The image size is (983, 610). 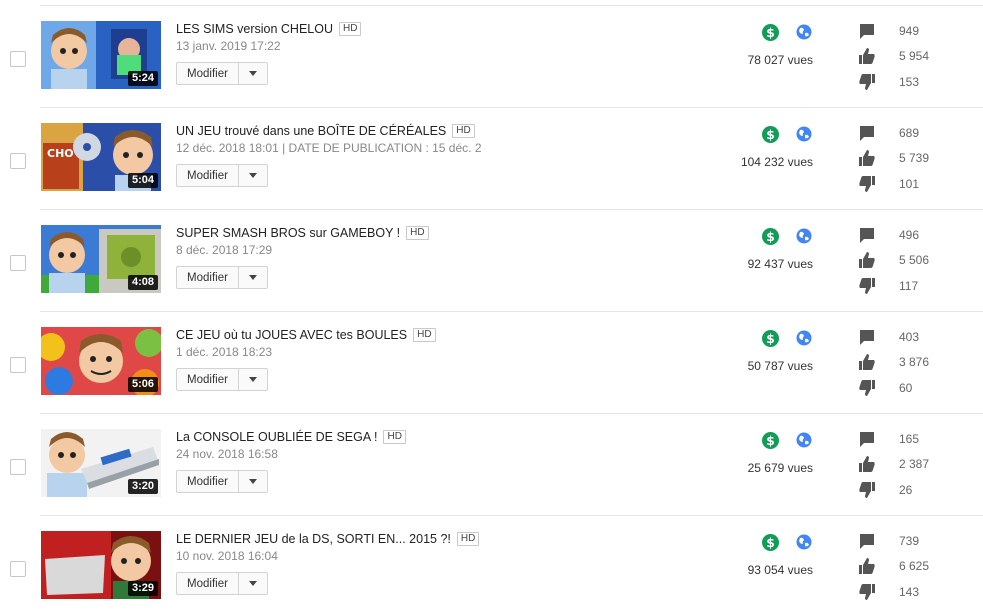 What do you see at coordinates (101, 259) in the screenshot?
I see `video-thumbnail: 4:08` at bounding box center [101, 259].